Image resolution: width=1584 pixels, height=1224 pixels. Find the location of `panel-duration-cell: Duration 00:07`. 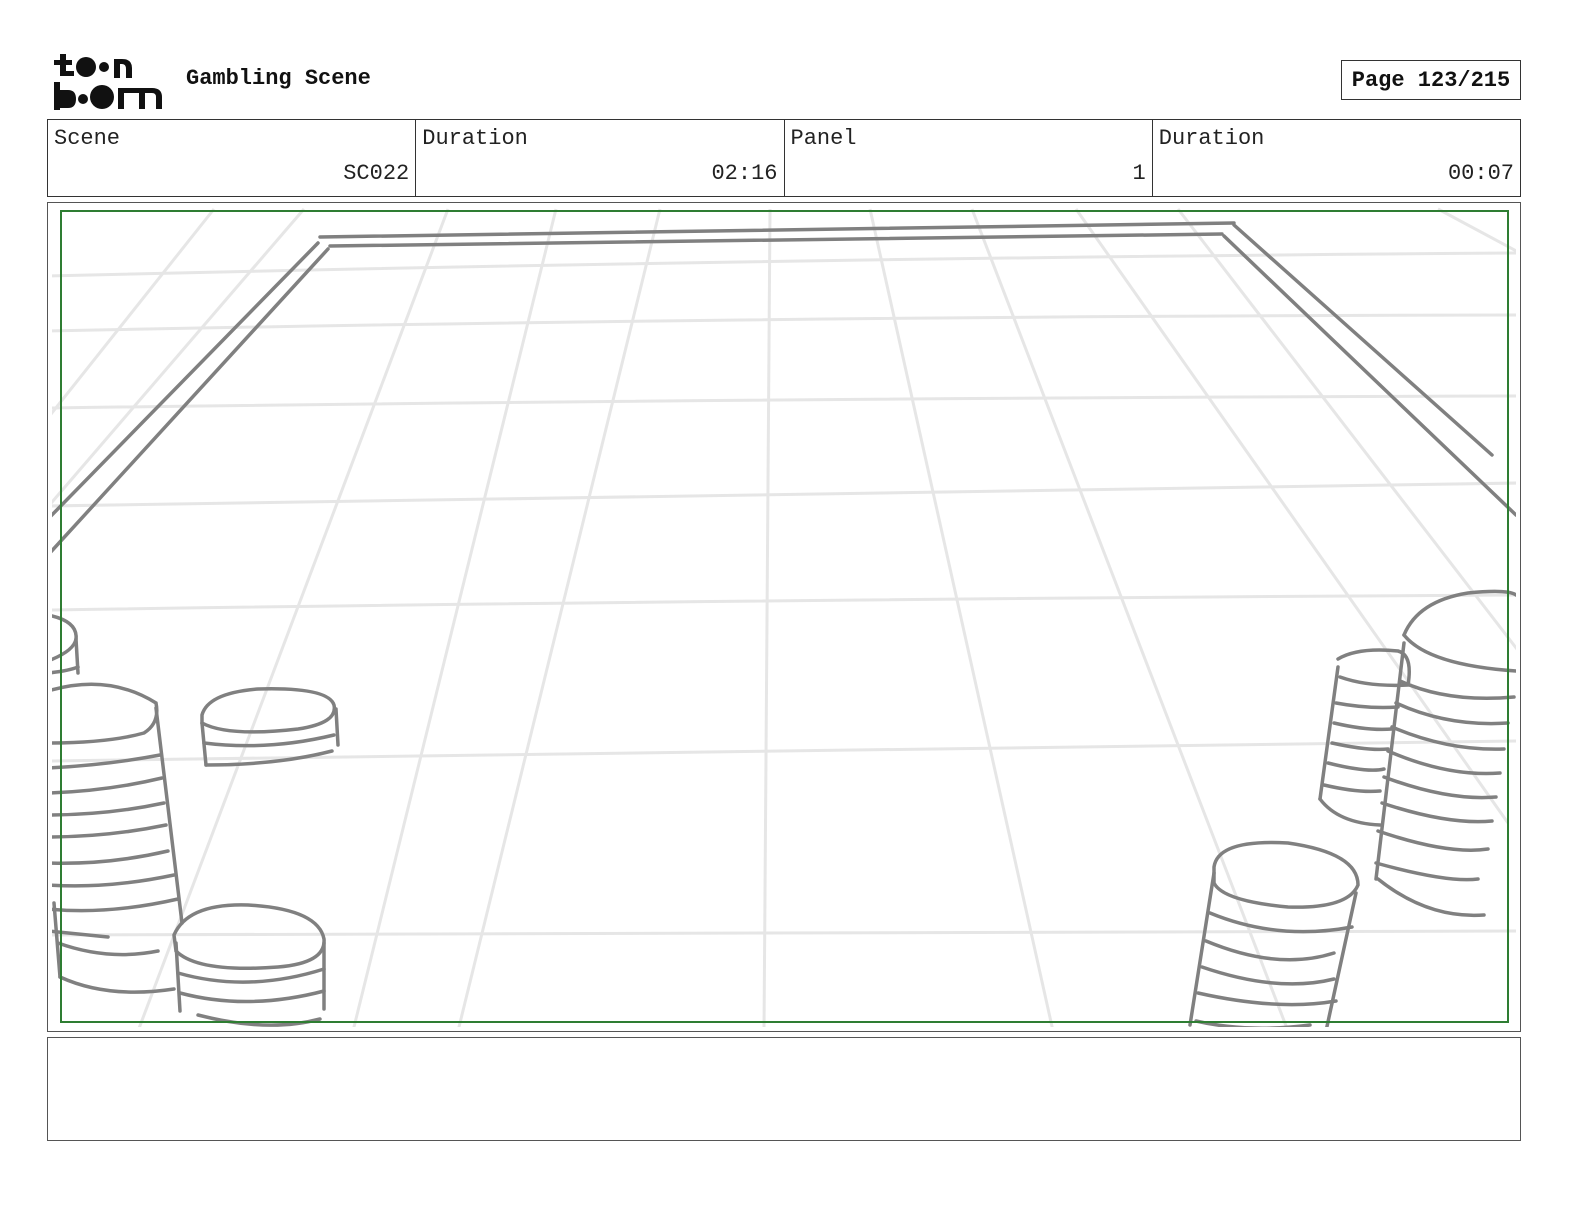

panel-duration-cell: Duration 00:07 is located at coordinates (1336, 158).